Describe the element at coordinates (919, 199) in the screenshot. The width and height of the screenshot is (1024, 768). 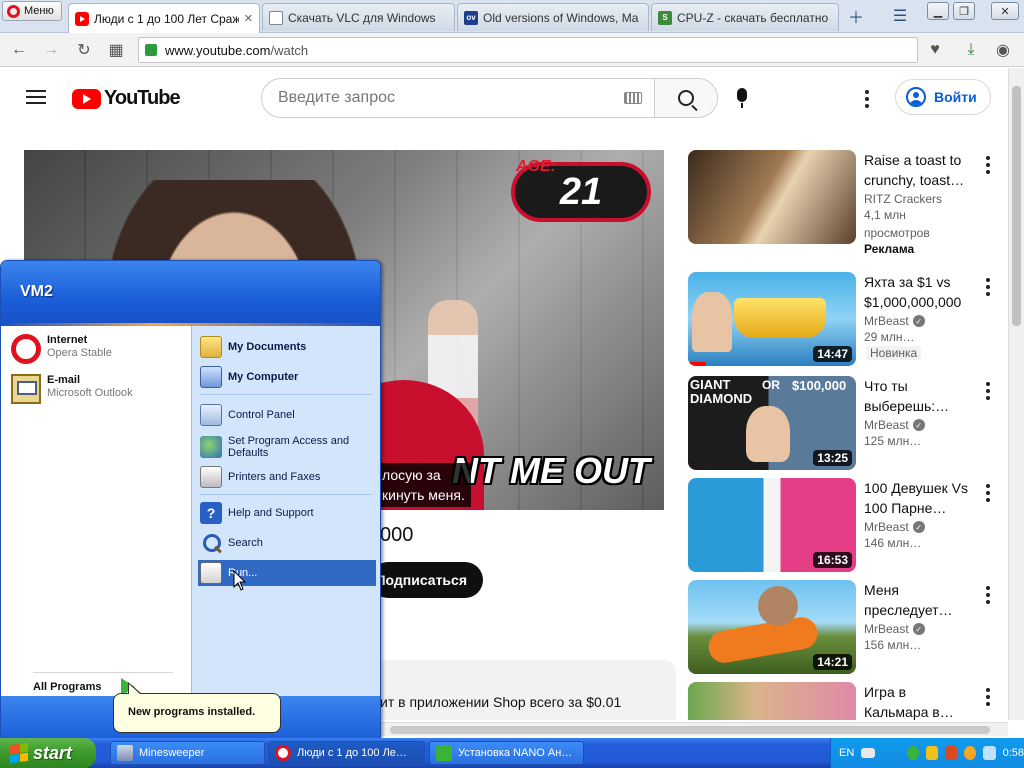
I see `channel-name: RITZ Crackers` at that location.